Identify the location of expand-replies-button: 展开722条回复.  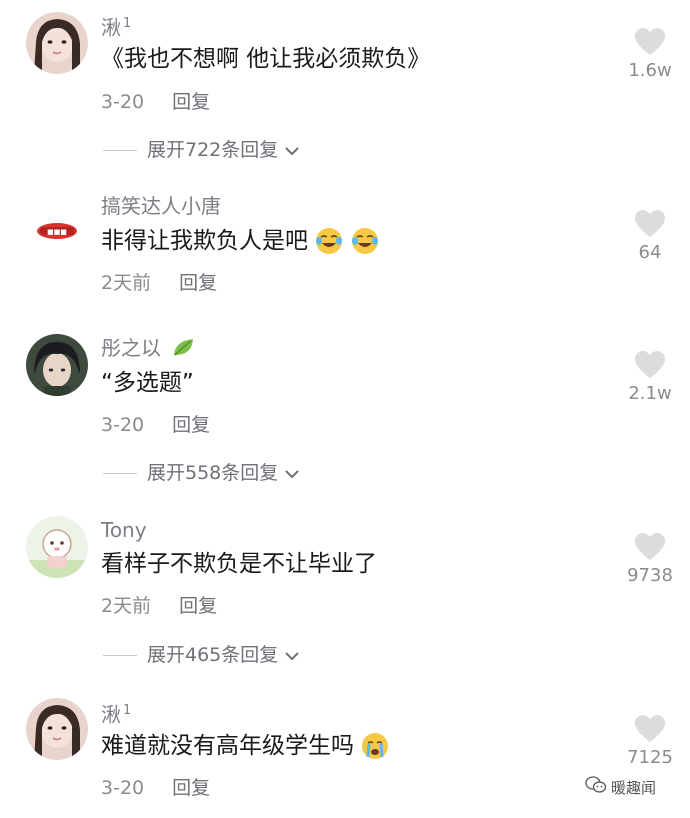
(201, 150).